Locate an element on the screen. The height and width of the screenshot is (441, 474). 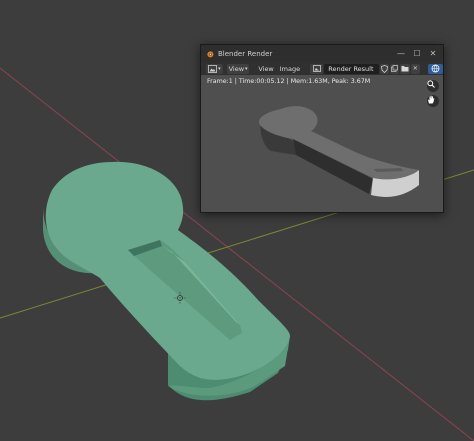
pan-button is located at coordinates (433, 101).